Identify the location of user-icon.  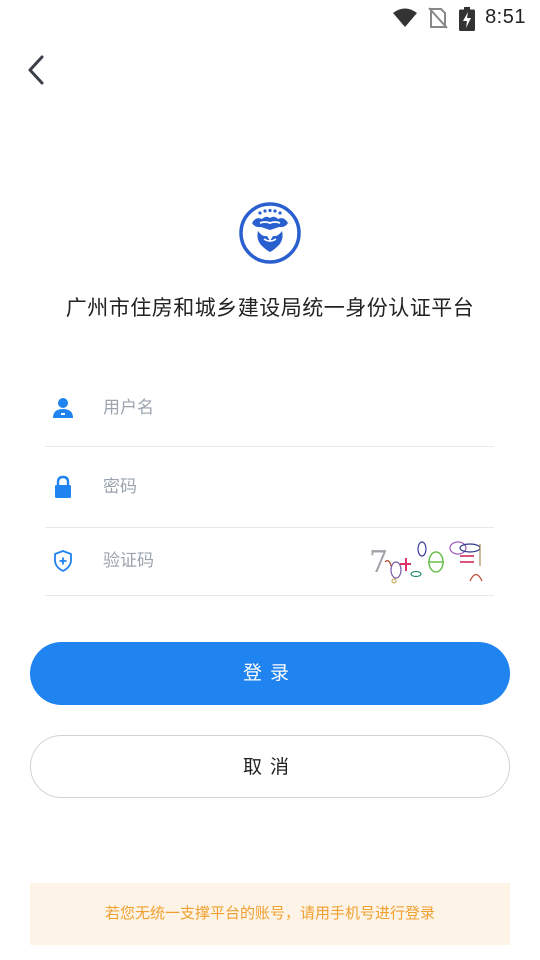
(63, 408).